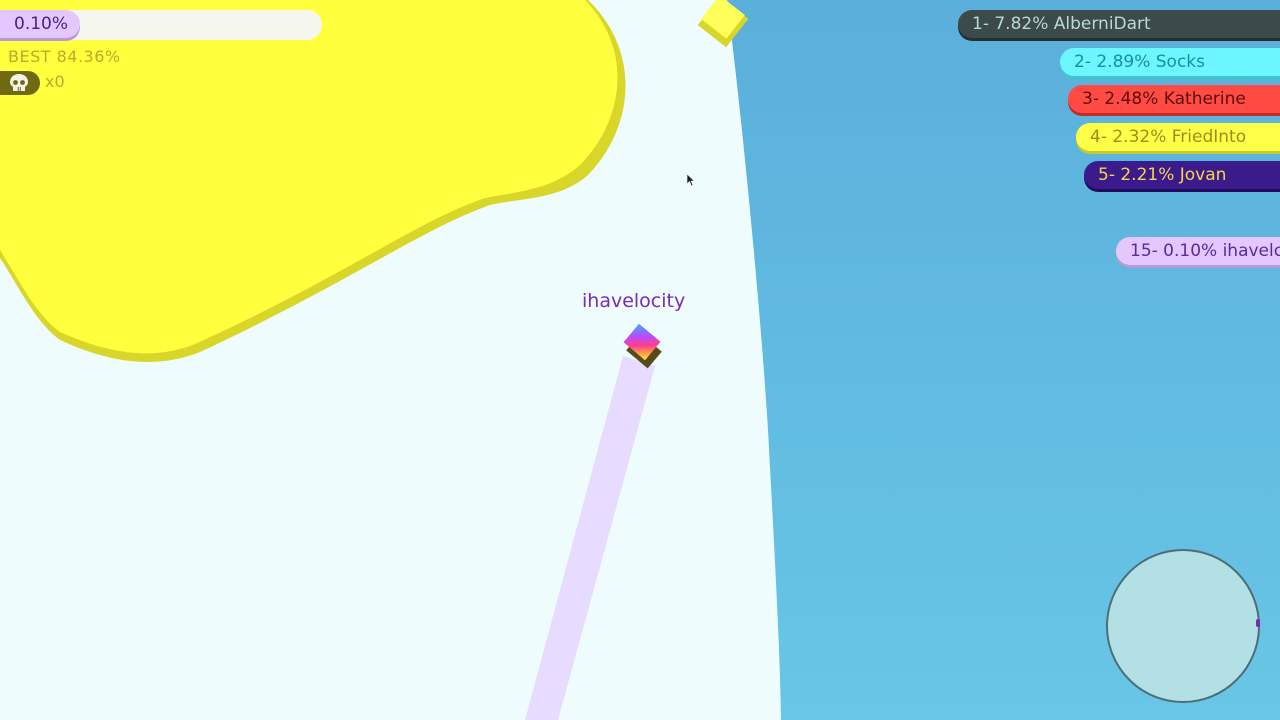 Image resolution: width=1280 pixels, height=720 pixels. Describe the element at coordinates (1183, 626) in the screenshot. I see `direction-joystick` at that location.